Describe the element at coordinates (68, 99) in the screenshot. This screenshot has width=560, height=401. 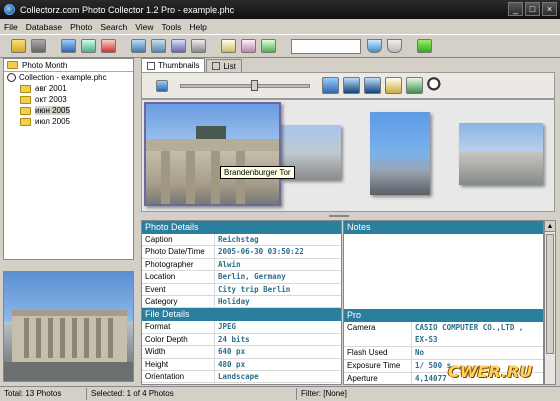
I see `tree-item: окт 2003` at that location.